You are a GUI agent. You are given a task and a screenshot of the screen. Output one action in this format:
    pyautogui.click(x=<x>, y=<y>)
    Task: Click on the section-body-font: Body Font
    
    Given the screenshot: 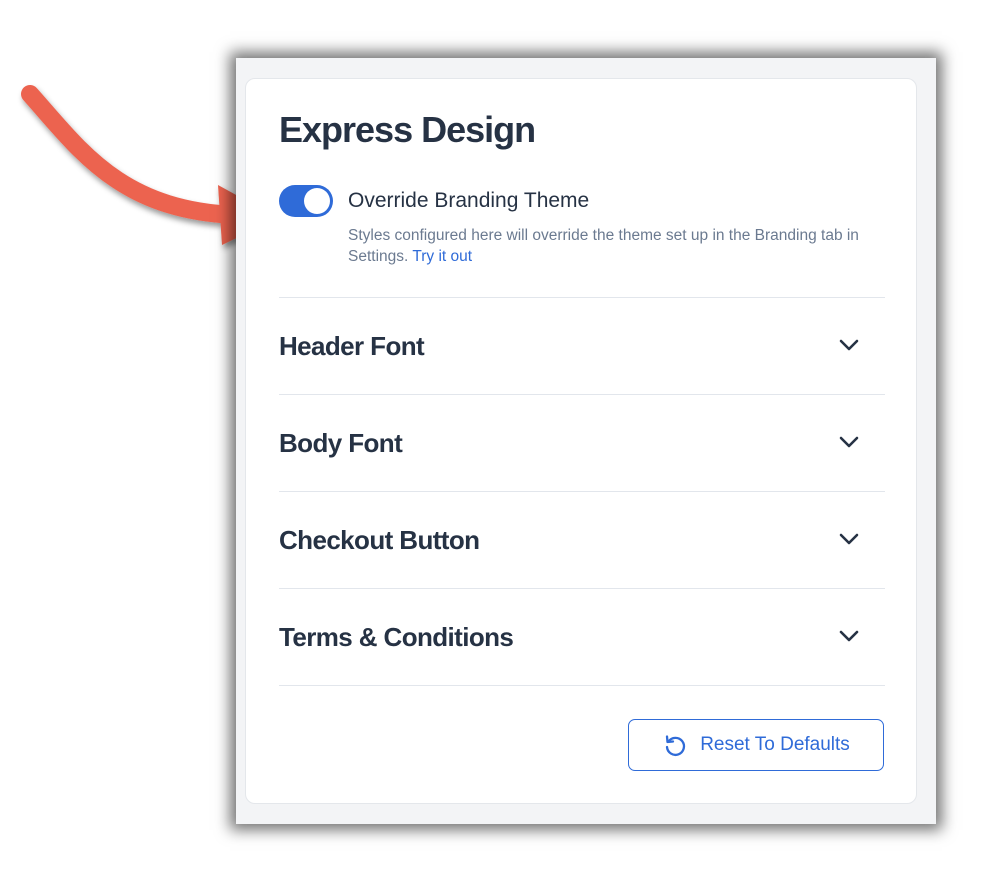 What is the action you would take?
    pyautogui.click(x=582, y=442)
    